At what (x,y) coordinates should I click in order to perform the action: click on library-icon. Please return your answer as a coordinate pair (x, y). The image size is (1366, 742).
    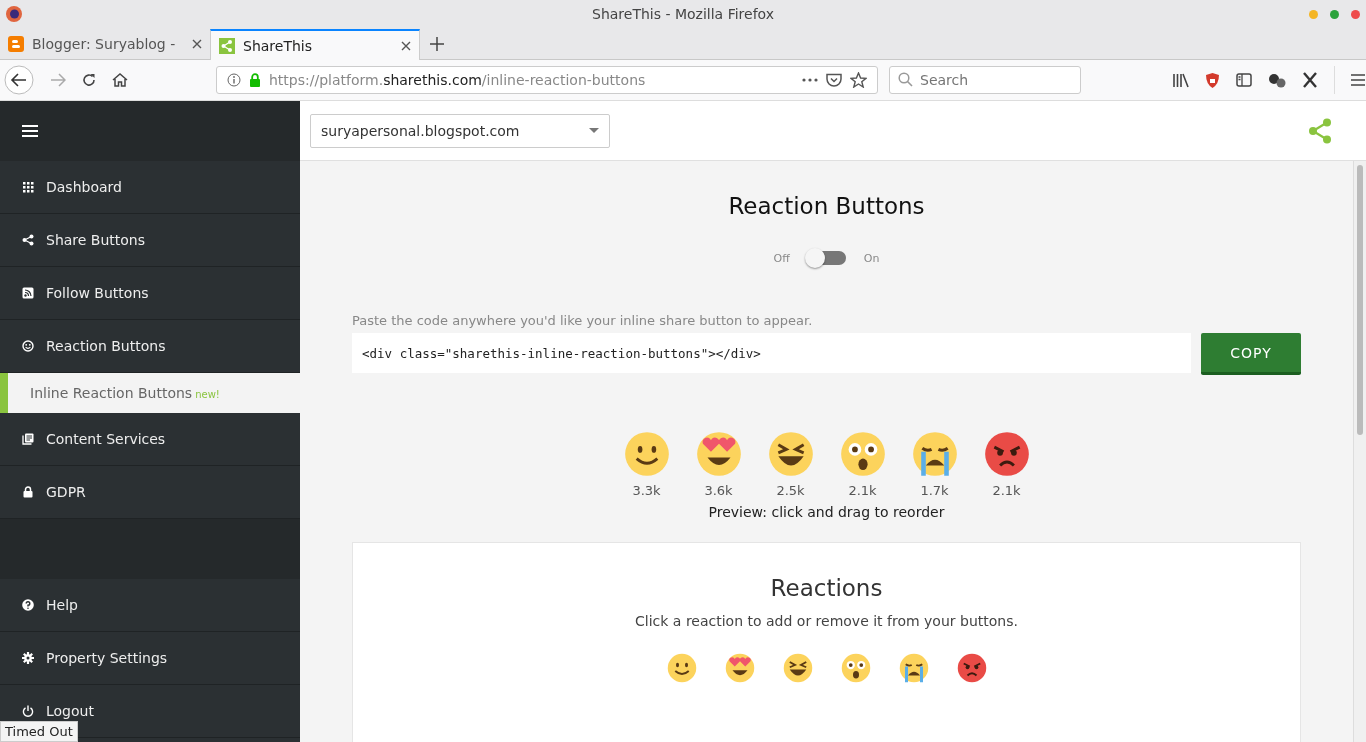
    Looking at the image, I should click on (1180, 80).